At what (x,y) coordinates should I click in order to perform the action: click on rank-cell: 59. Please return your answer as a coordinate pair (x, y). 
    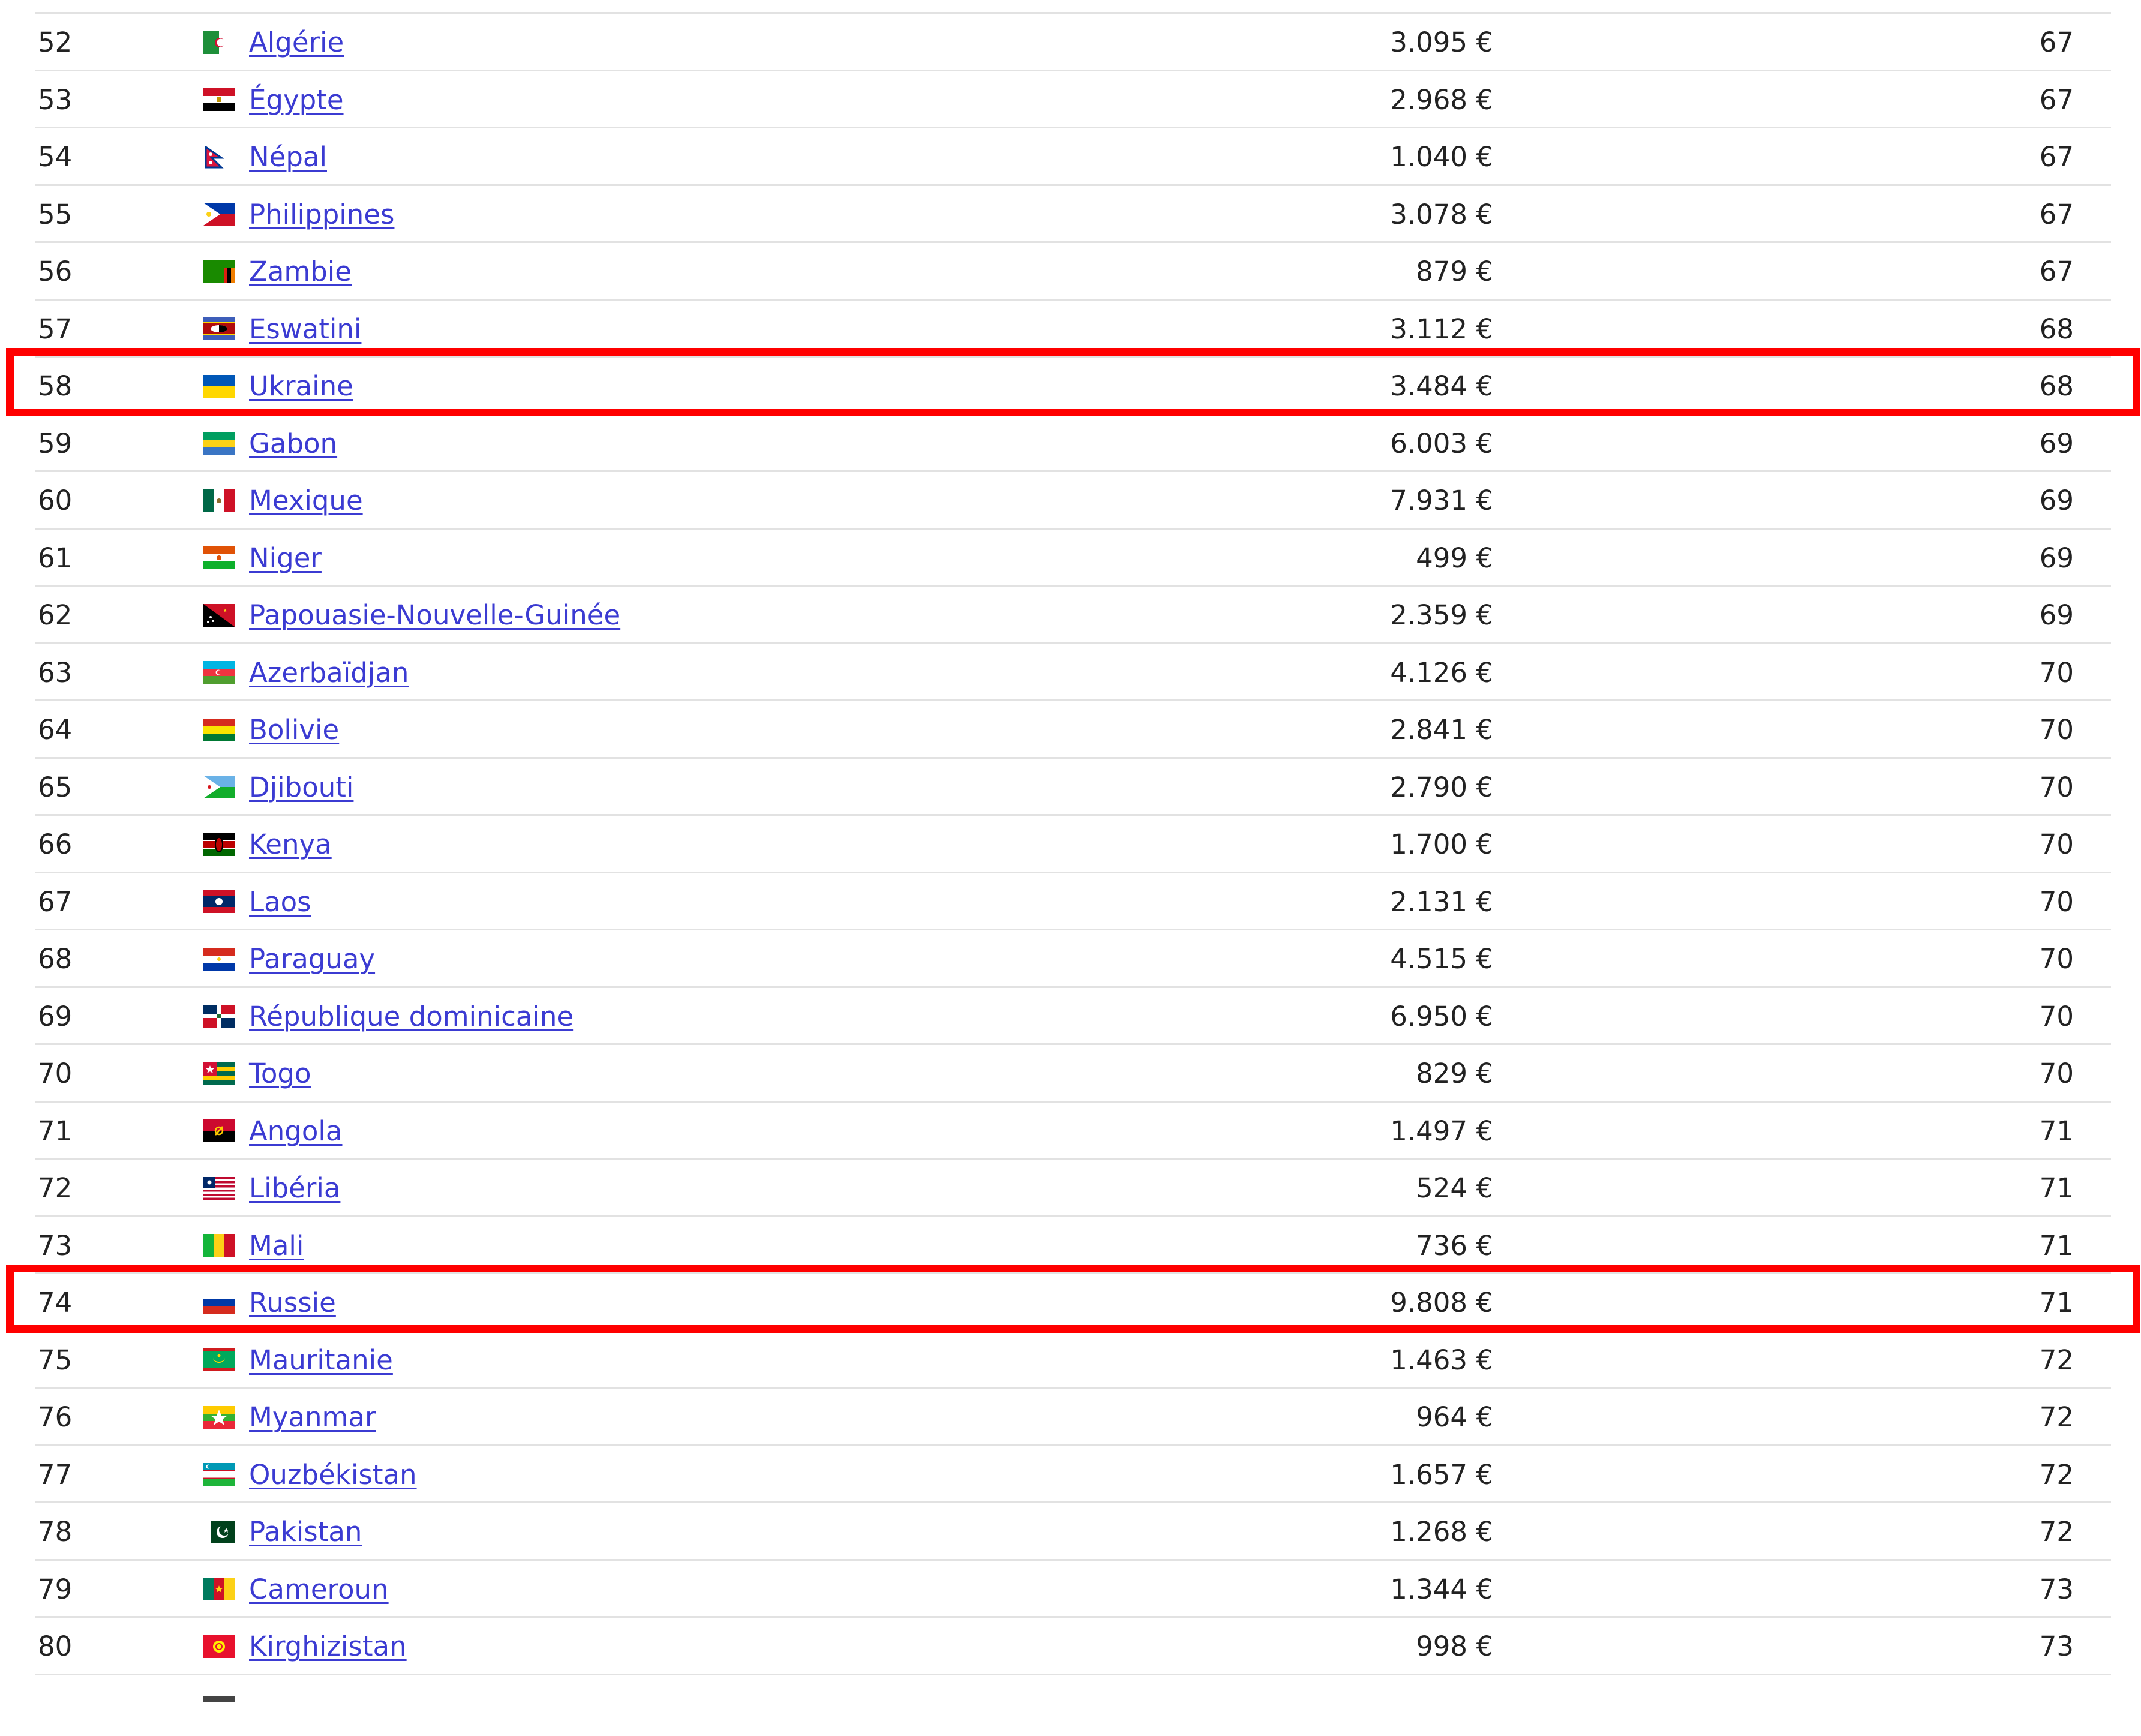
    Looking at the image, I should click on (56, 443).